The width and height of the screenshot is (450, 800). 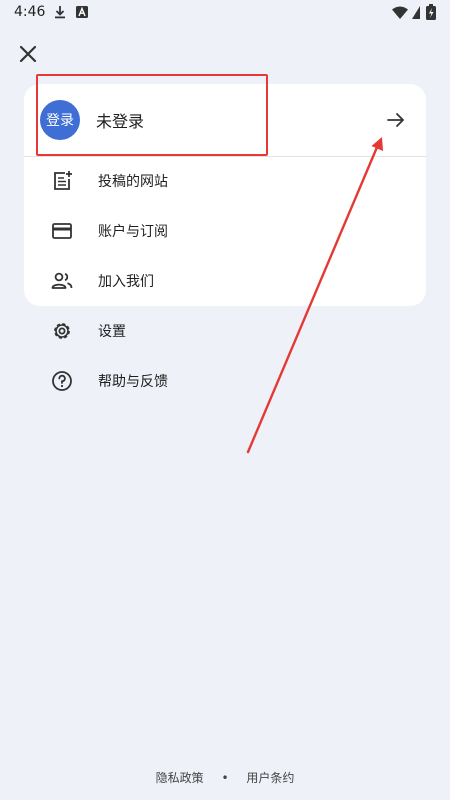 What do you see at coordinates (180, 778) in the screenshot?
I see `privacy-policy-link: 隐私政策` at bounding box center [180, 778].